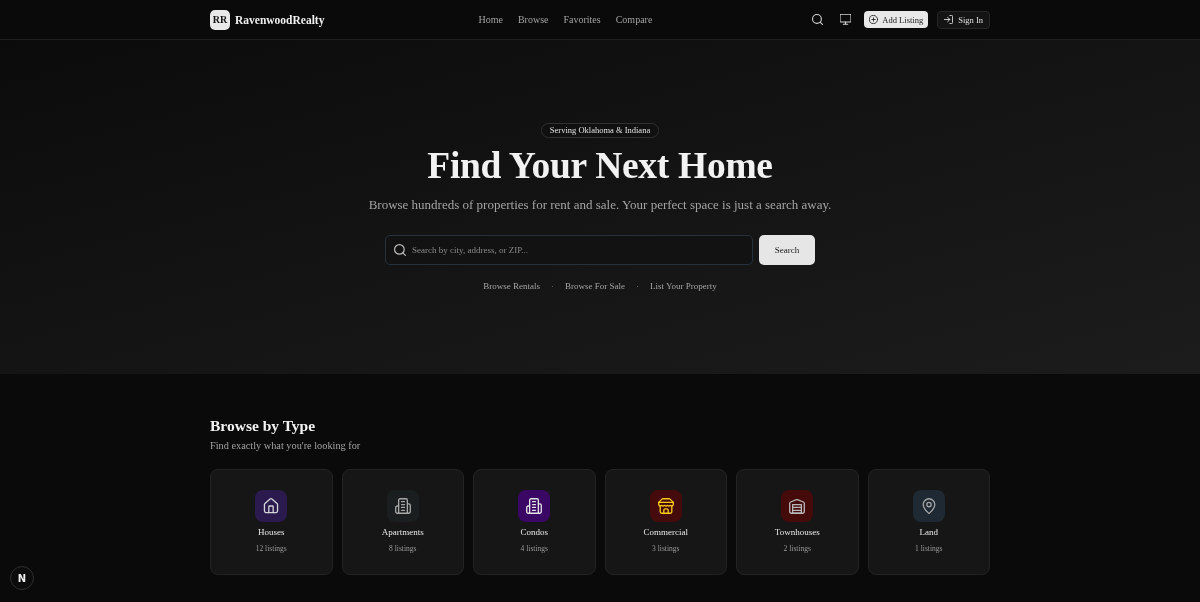 The height and width of the screenshot is (602, 1200). What do you see at coordinates (634, 19) in the screenshot?
I see `nav-link: Compare` at bounding box center [634, 19].